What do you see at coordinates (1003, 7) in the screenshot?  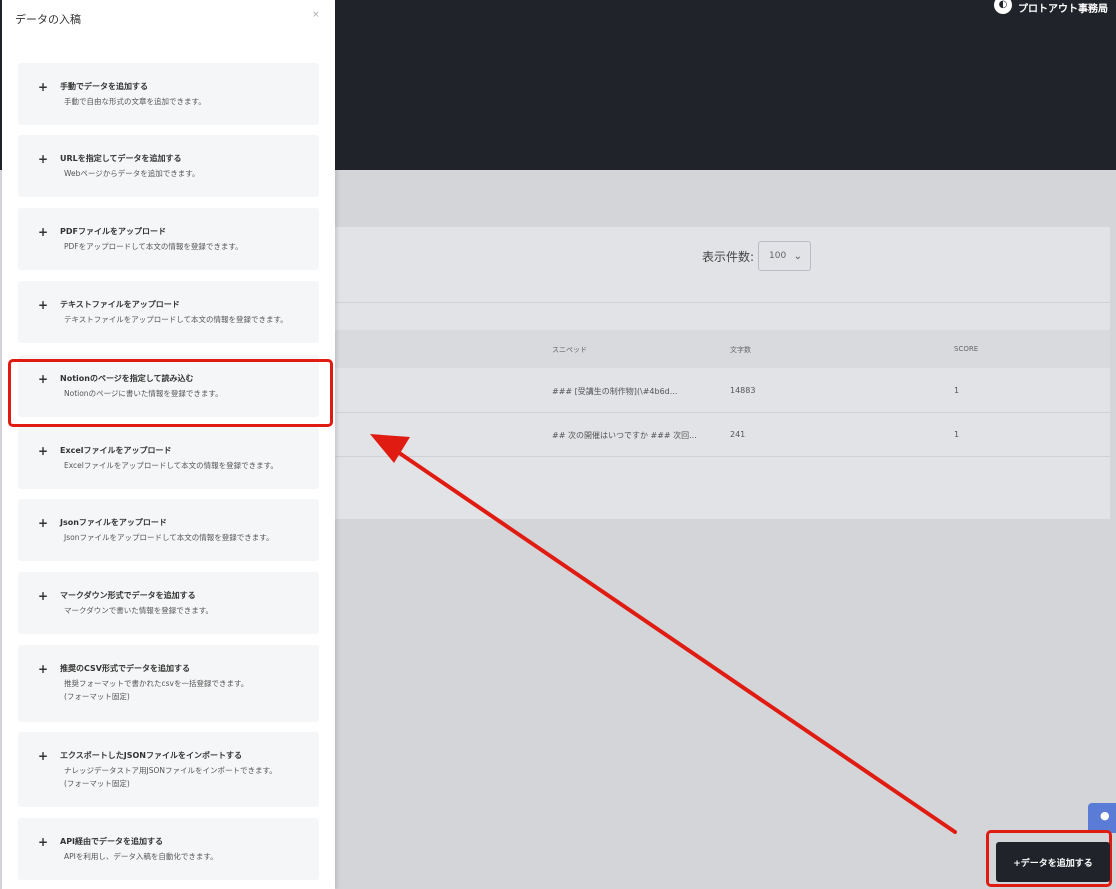 I see `brand-logo-icon: ◐` at bounding box center [1003, 7].